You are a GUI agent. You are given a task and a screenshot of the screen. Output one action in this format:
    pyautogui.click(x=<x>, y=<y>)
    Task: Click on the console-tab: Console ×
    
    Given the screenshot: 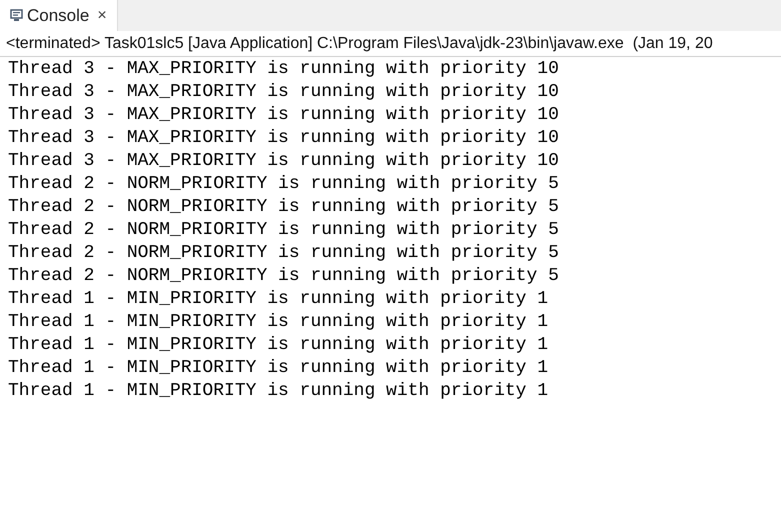 What is the action you would take?
    pyautogui.click(x=59, y=15)
    